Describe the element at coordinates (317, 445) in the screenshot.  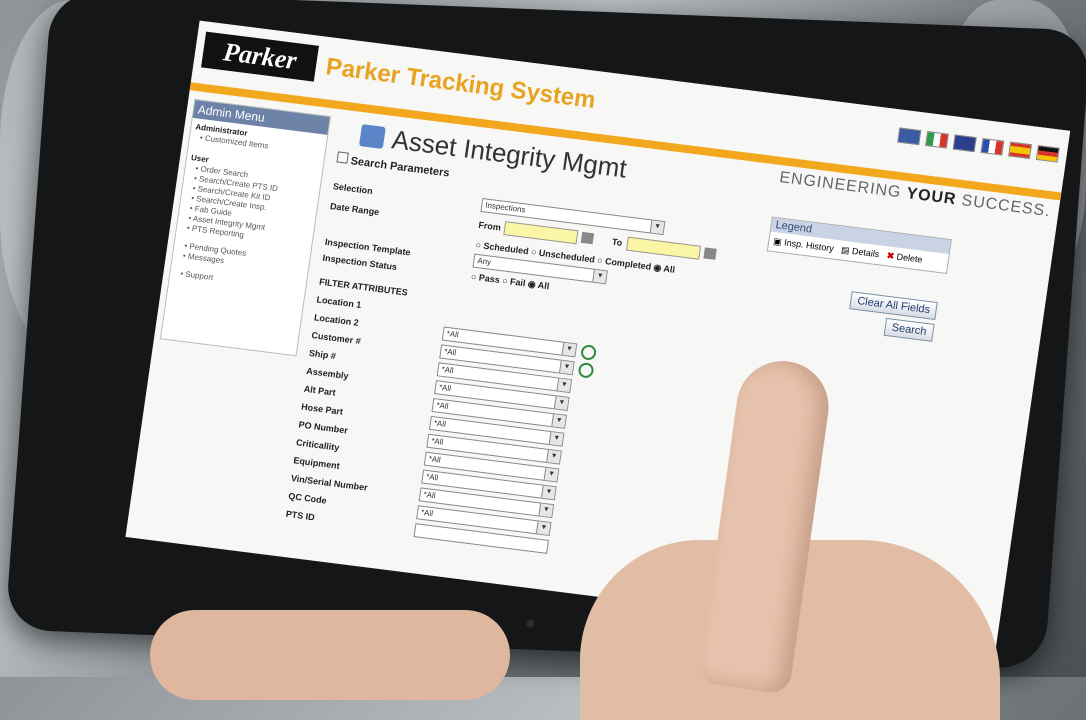
I see `filter-label-criticallity: Criticallity` at that location.